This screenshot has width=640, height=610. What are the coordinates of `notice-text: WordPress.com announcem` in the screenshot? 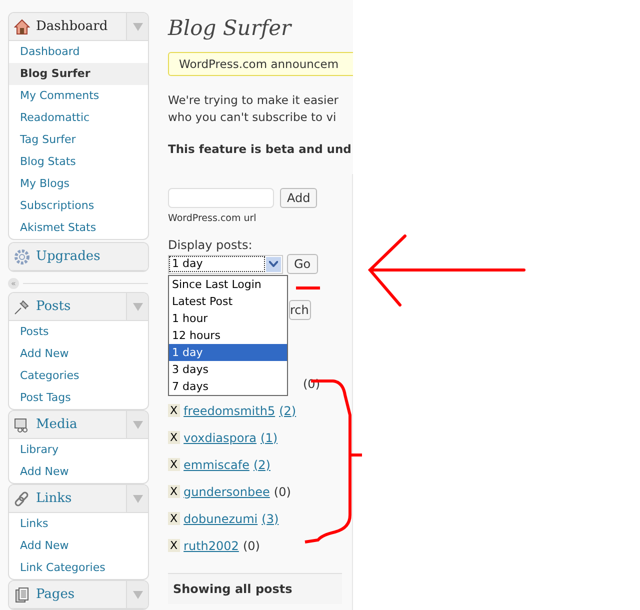 It's located at (259, 64).